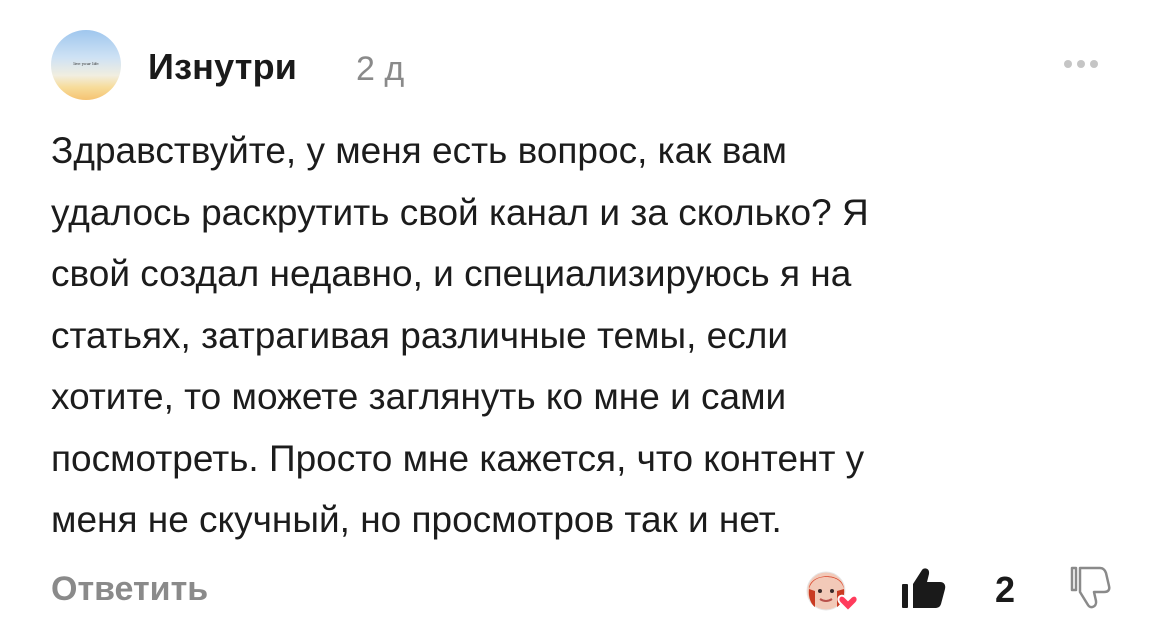 This screenshot has height=620, width=1170. I want to click on more-dots-icon, so click(1081, 64).